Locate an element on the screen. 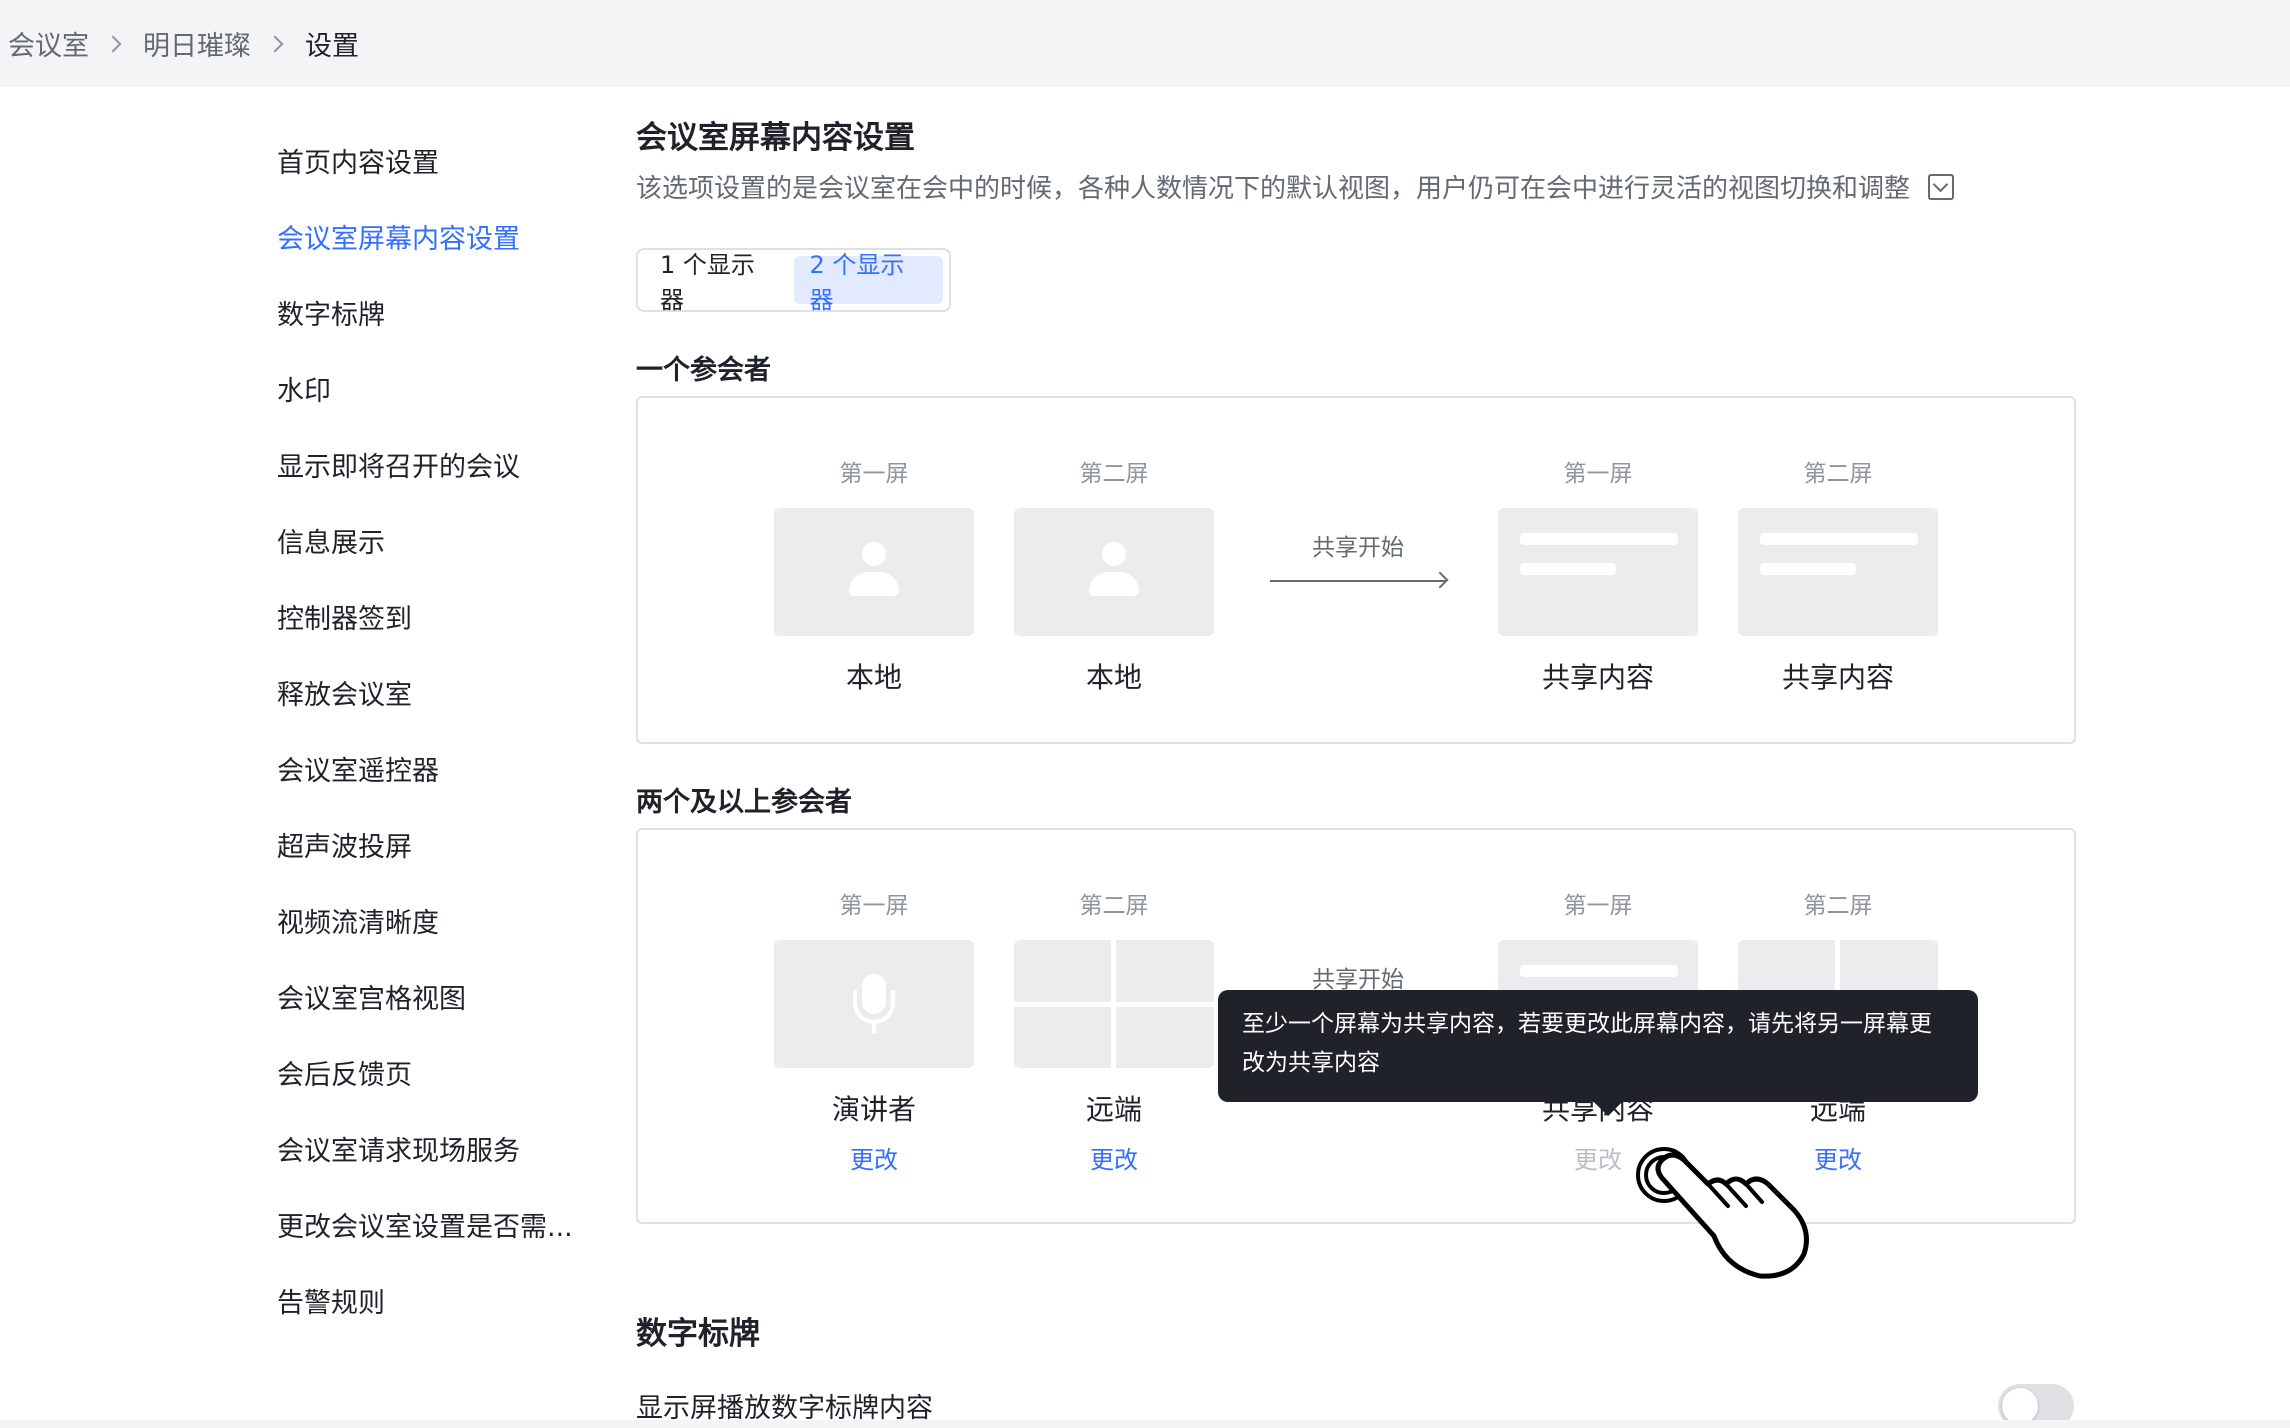 The width and height of the screenshot is (2290, 1428). display-count-switch: 1 个显示器 2 个显示器 is located at coordinates (793, 281).